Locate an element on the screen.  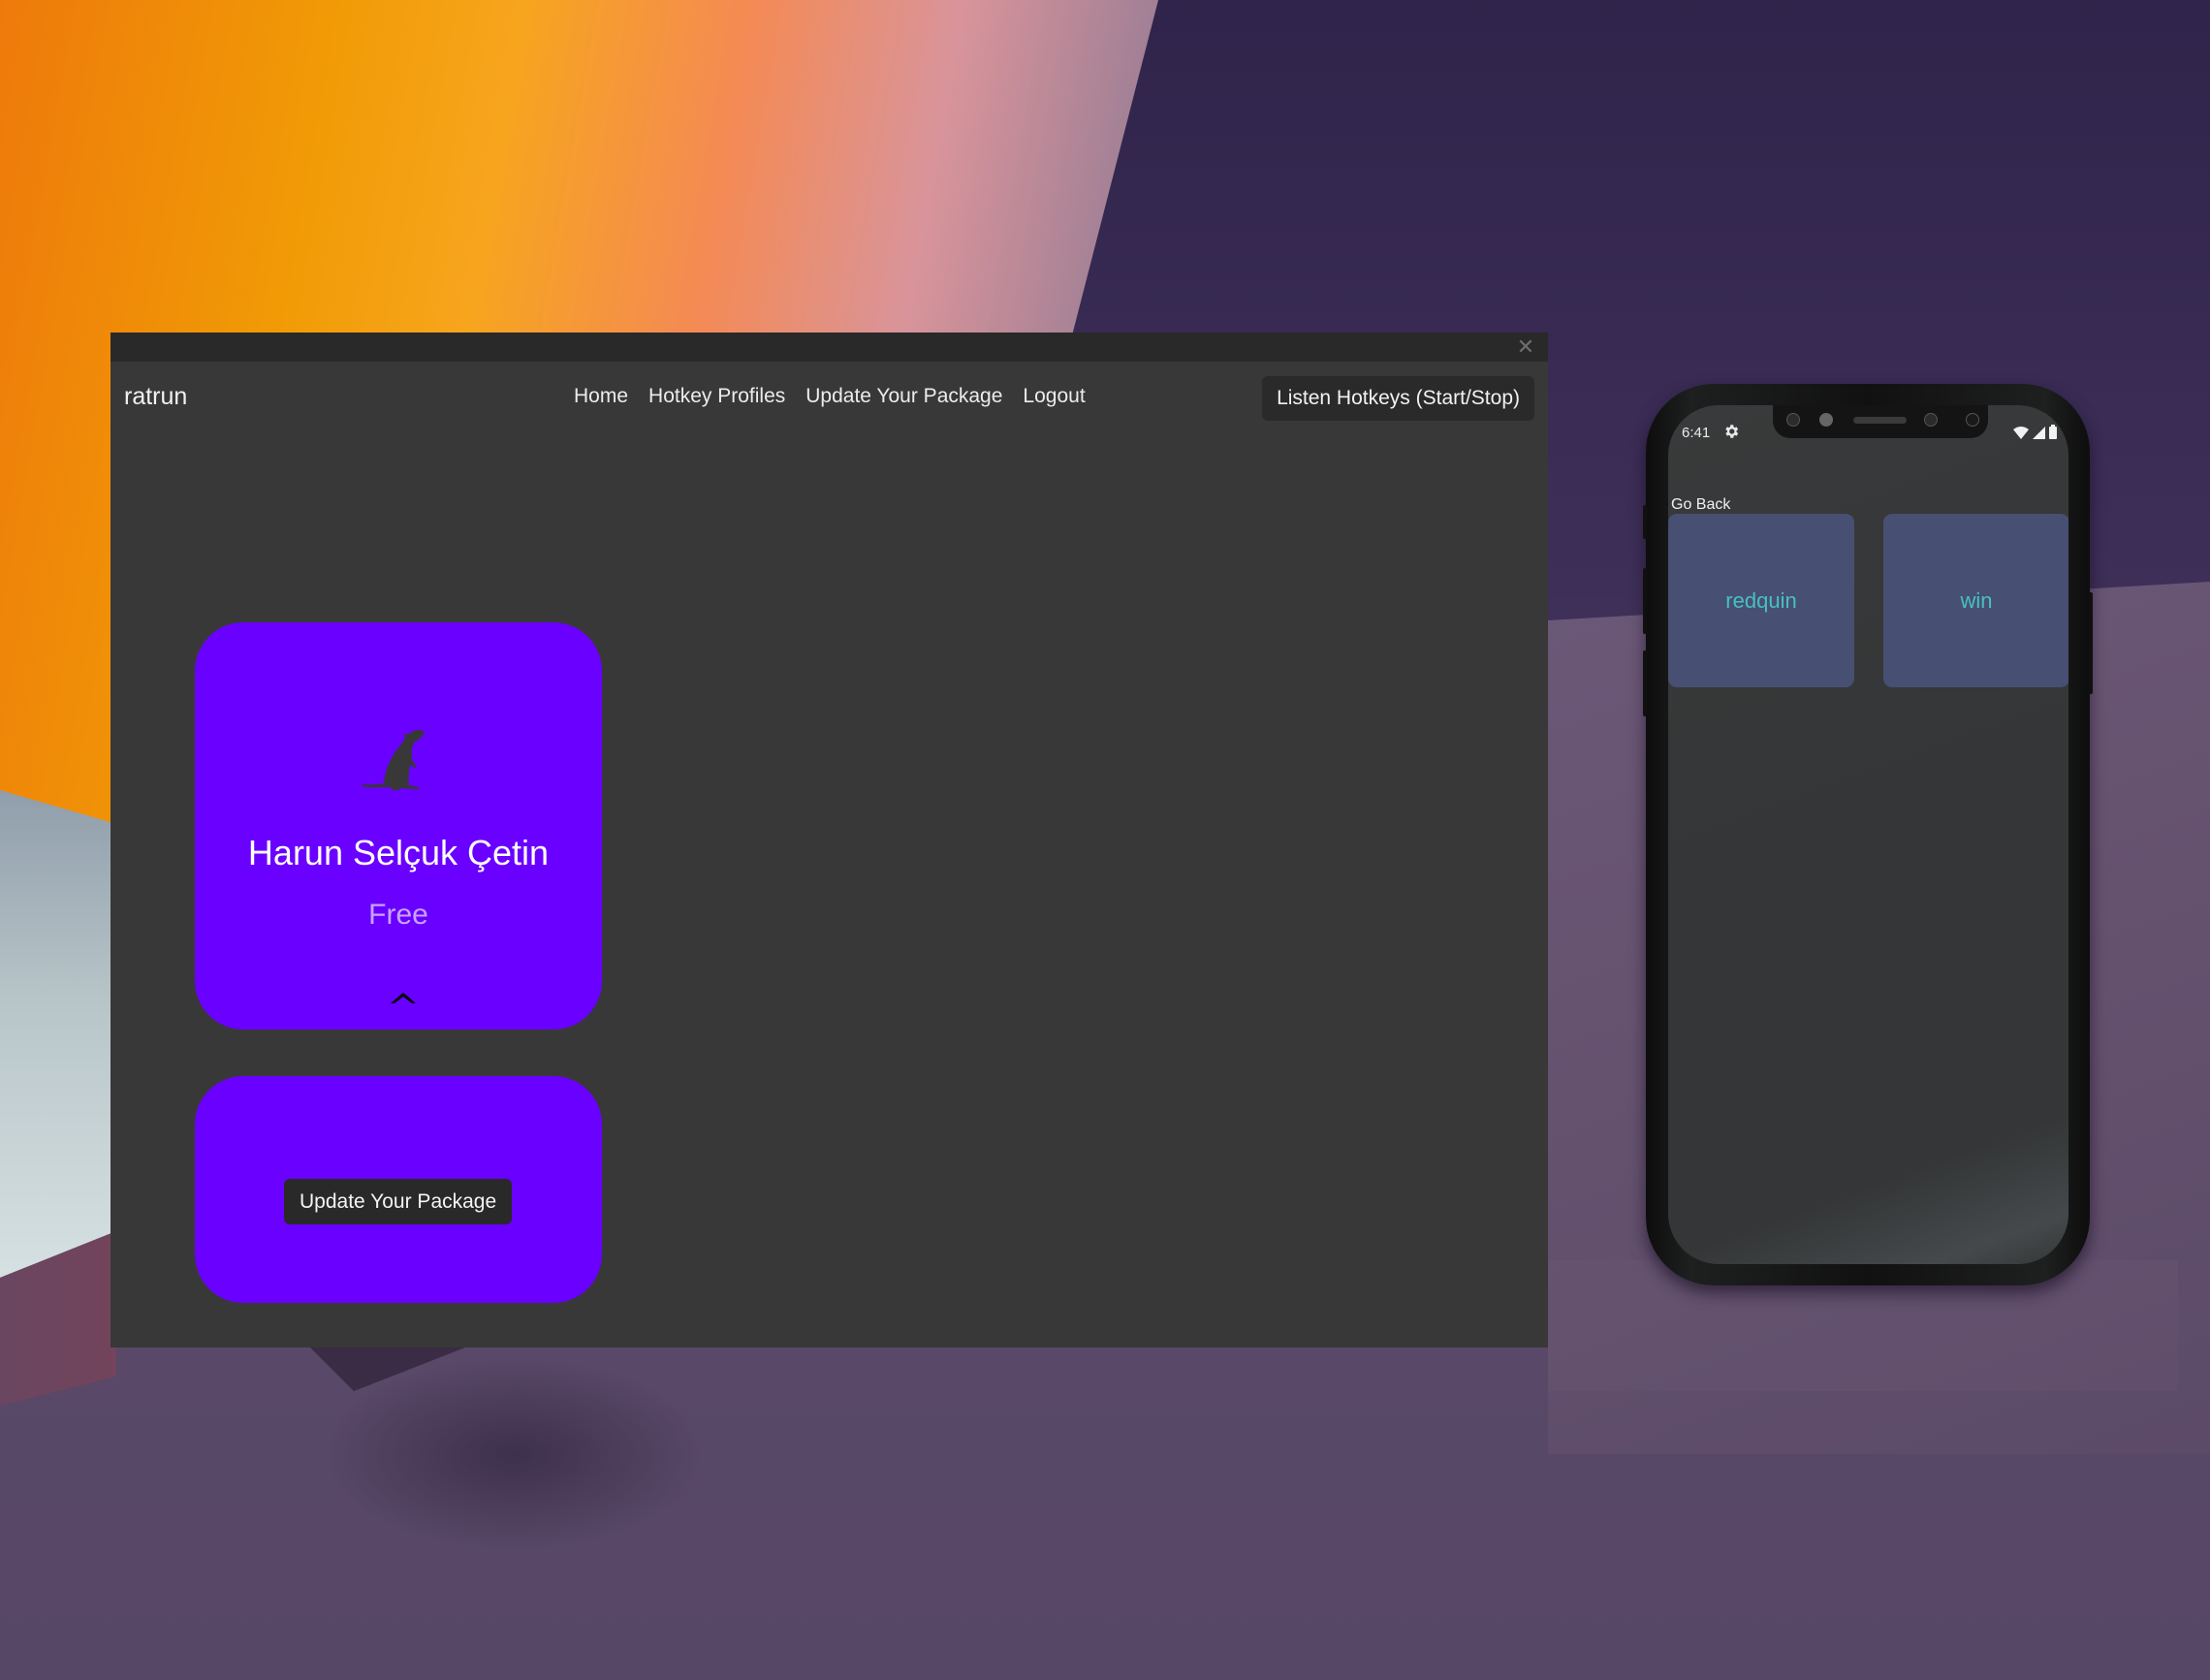
collapse-button is located at coordinates (403, 999).